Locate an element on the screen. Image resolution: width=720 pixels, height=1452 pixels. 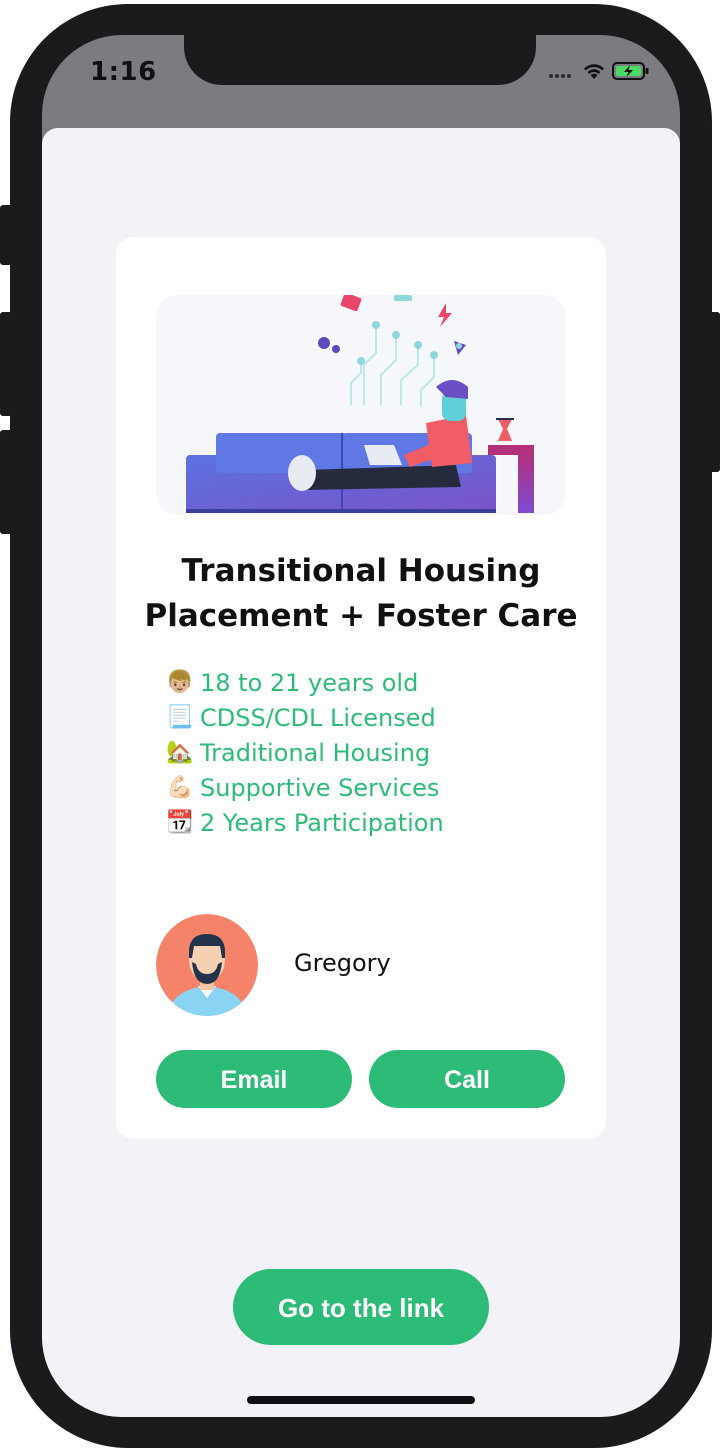
power-button is located at coordinates (714, 392).